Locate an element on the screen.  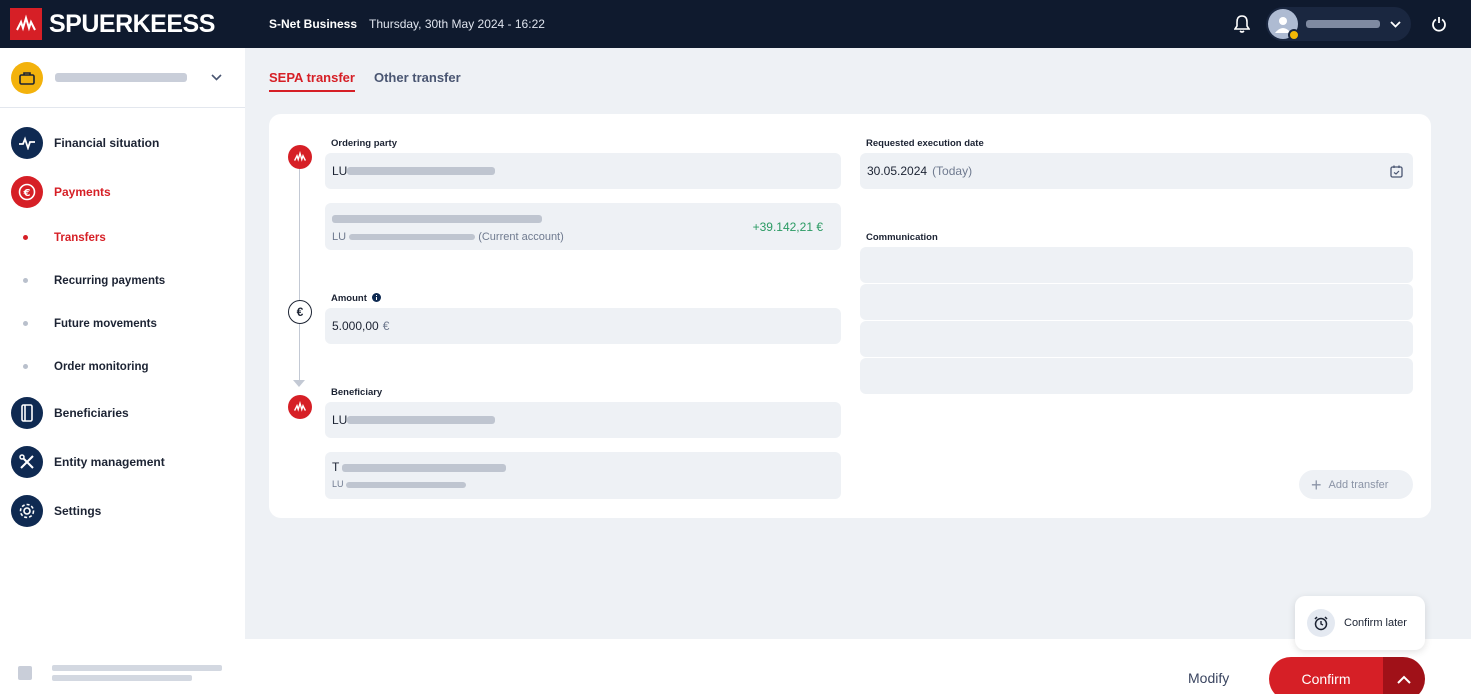
nav-item-payments: € Payments is located at coordinates (122, 191).